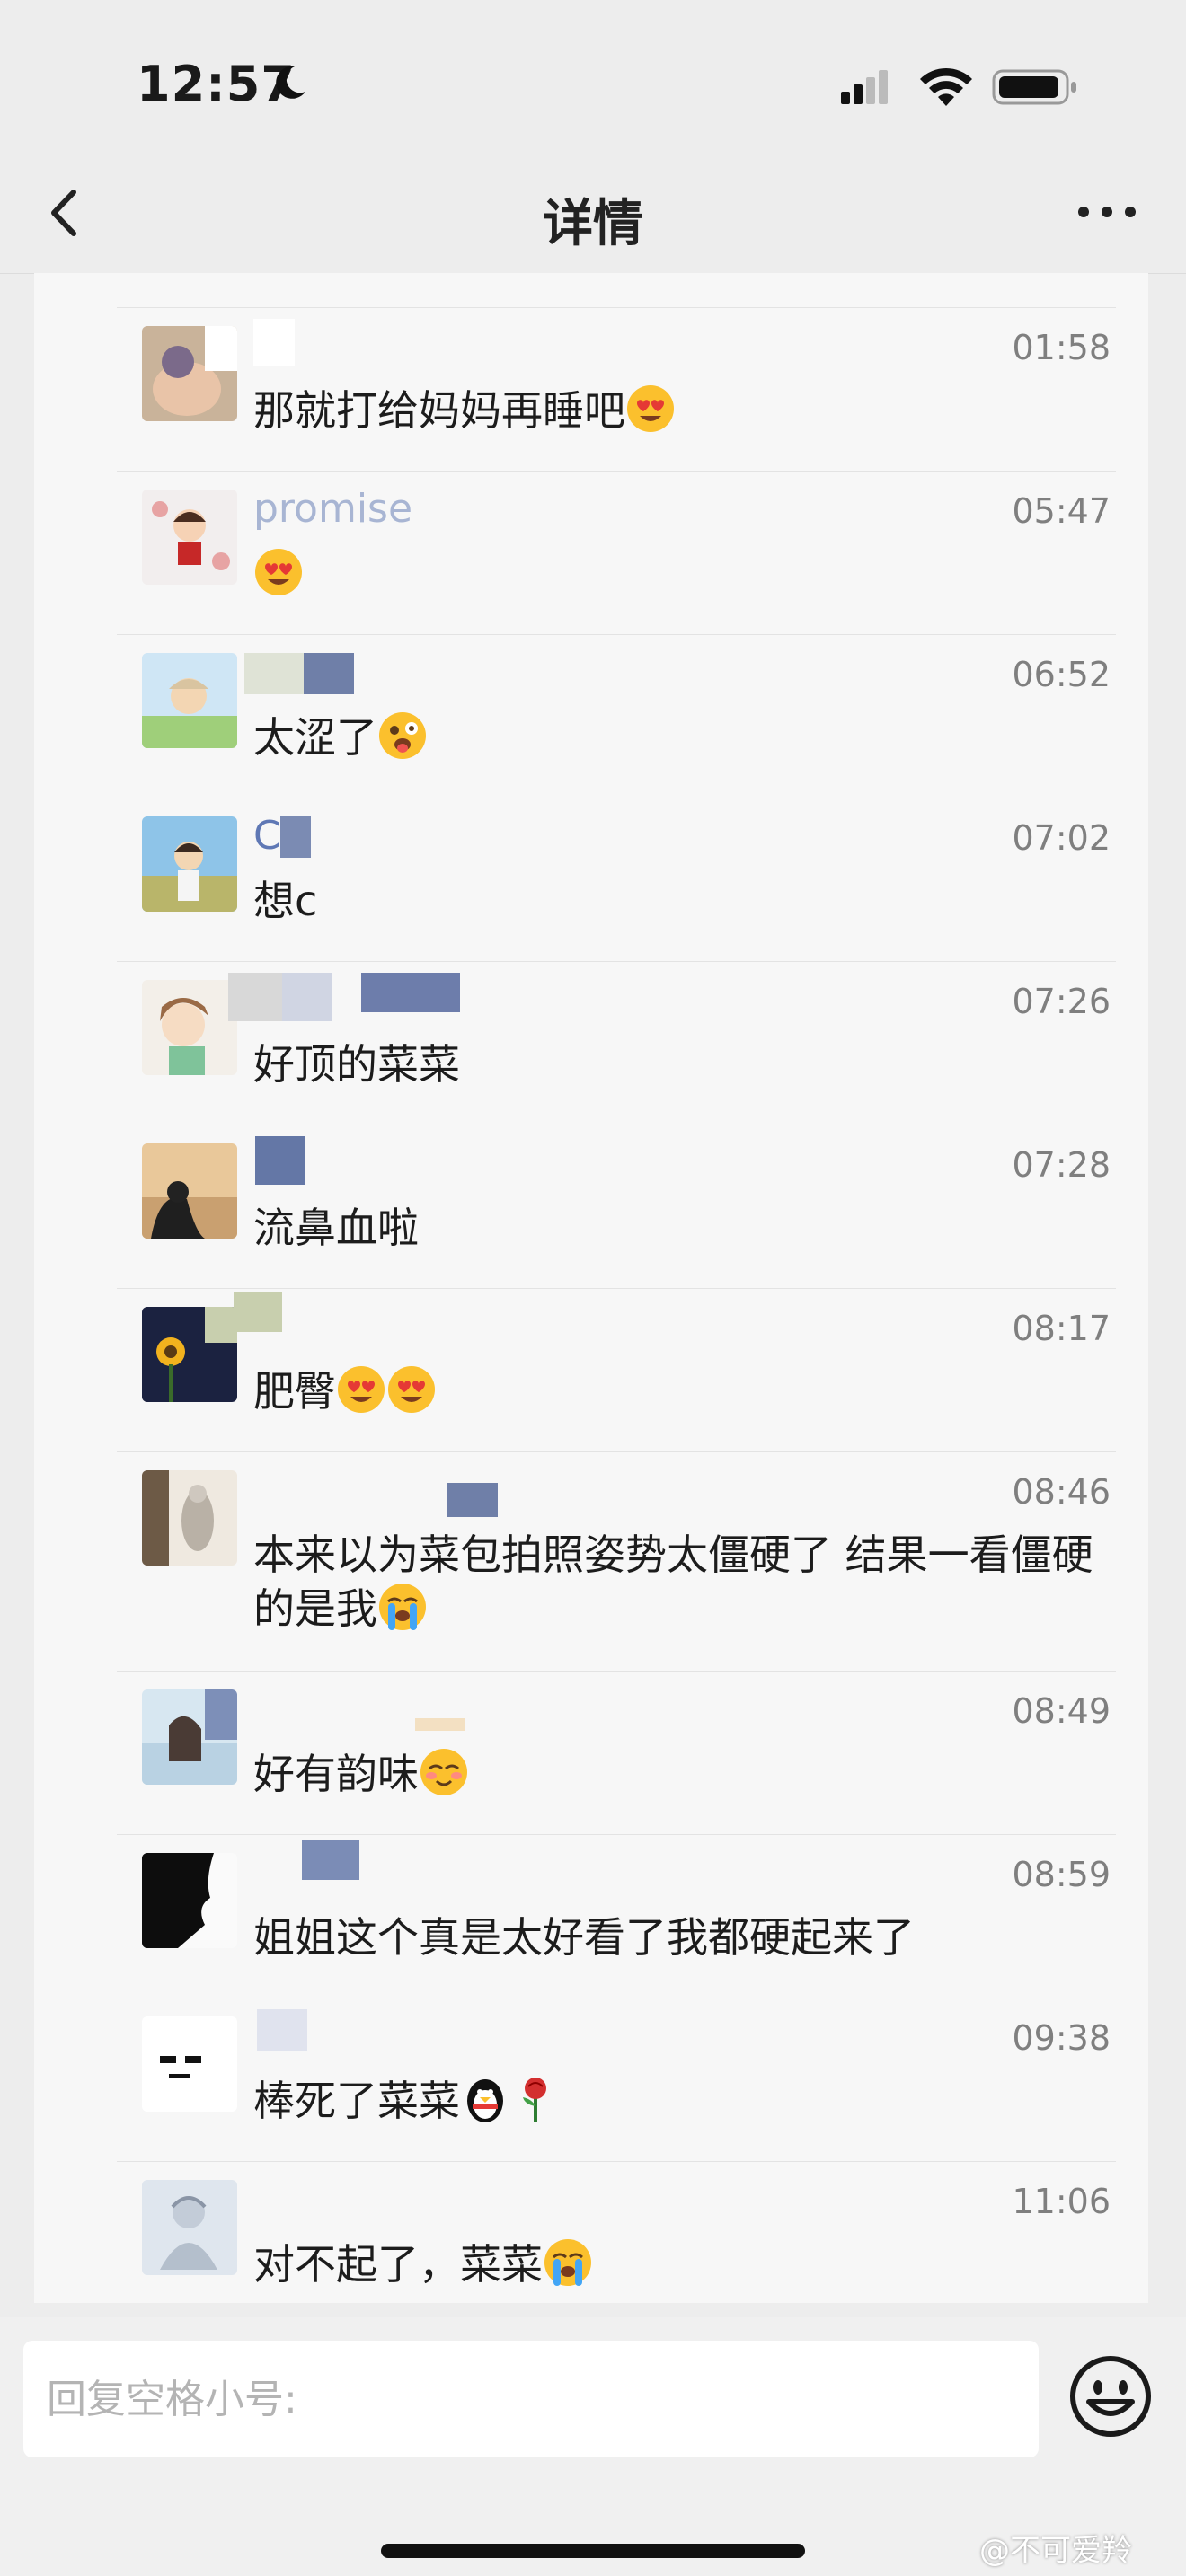 This screenshot has width=1186, height=2576. Describe the element at coordinates (294, 1391) in the screenshot. I see `comment-text-content: 肥臀` at that location.